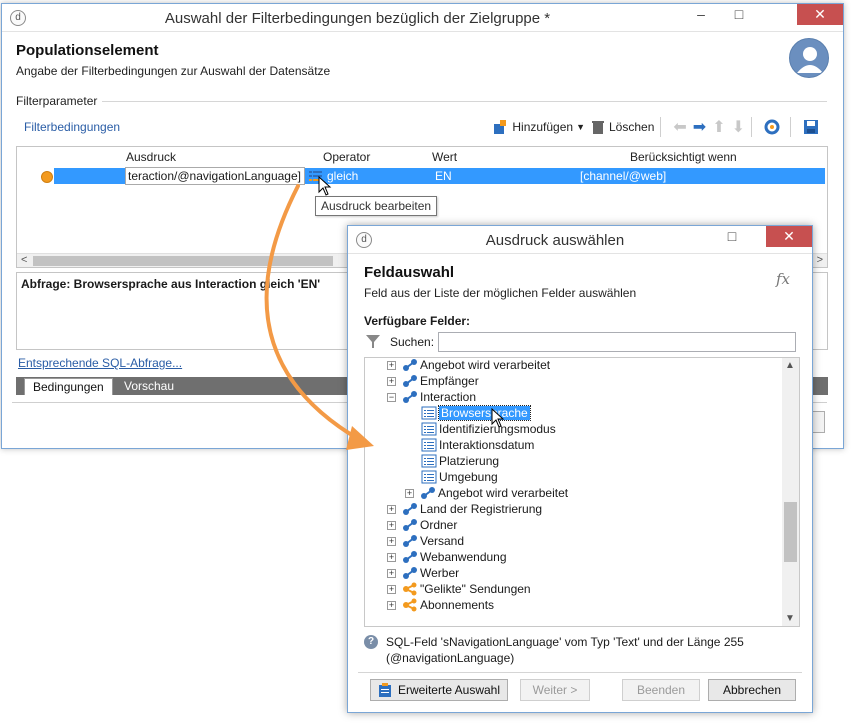 The image size is (864, 726). I want to click on search-input, so click(617, 342).